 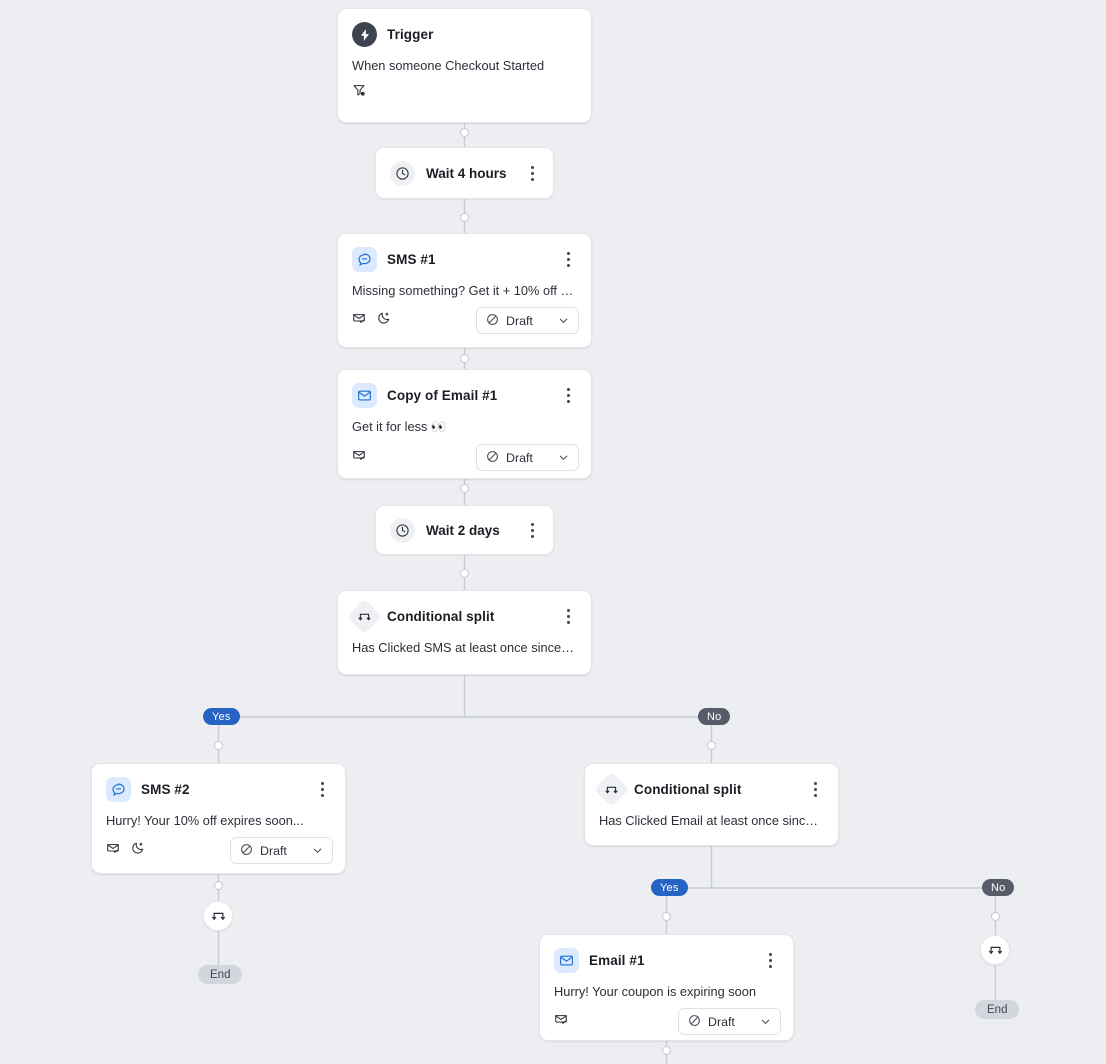 What do you see at coordinates (442, 395) in the screenshot?
I see `copy-of-email-1-title: Copy of Email #1` at bounding box center [442, 395].